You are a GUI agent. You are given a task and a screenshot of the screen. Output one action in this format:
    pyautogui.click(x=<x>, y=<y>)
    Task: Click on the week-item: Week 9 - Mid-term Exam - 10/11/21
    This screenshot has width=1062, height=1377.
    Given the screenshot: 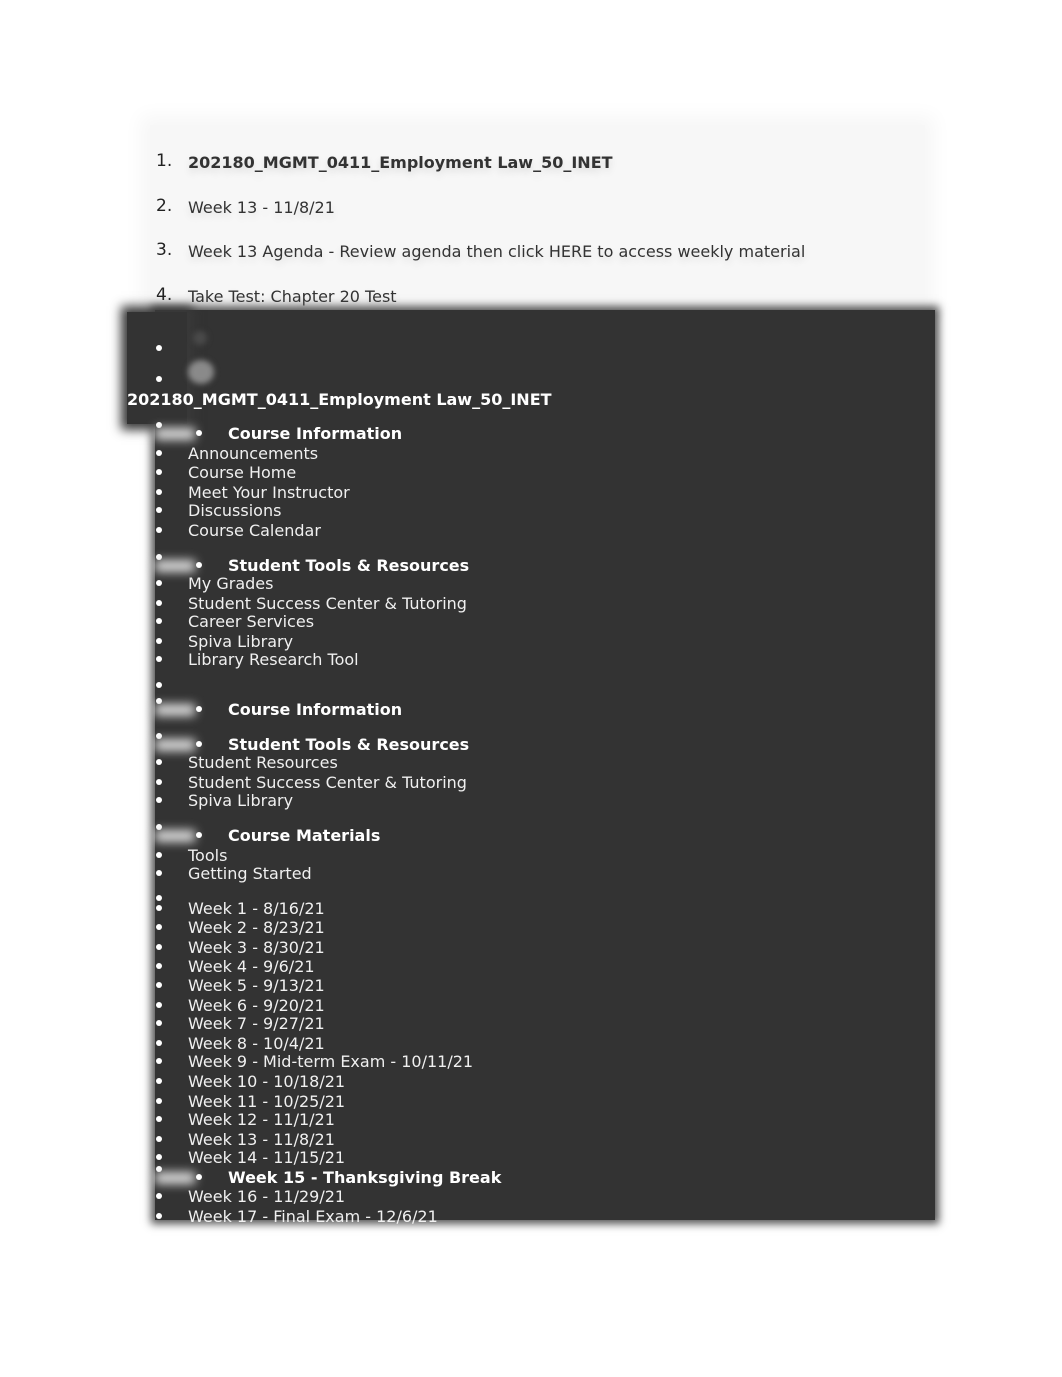 What is the action you would take?
    pyautogui.click(x=330, y=1062)
    